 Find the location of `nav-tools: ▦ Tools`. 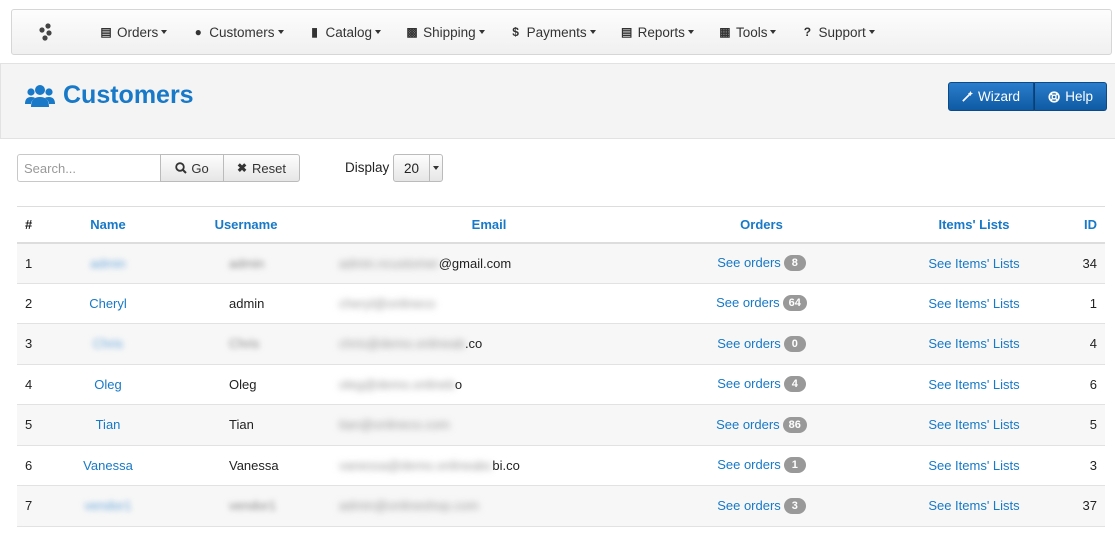

nav-tools: ▦ Tools is located at coordinates (747, 32).